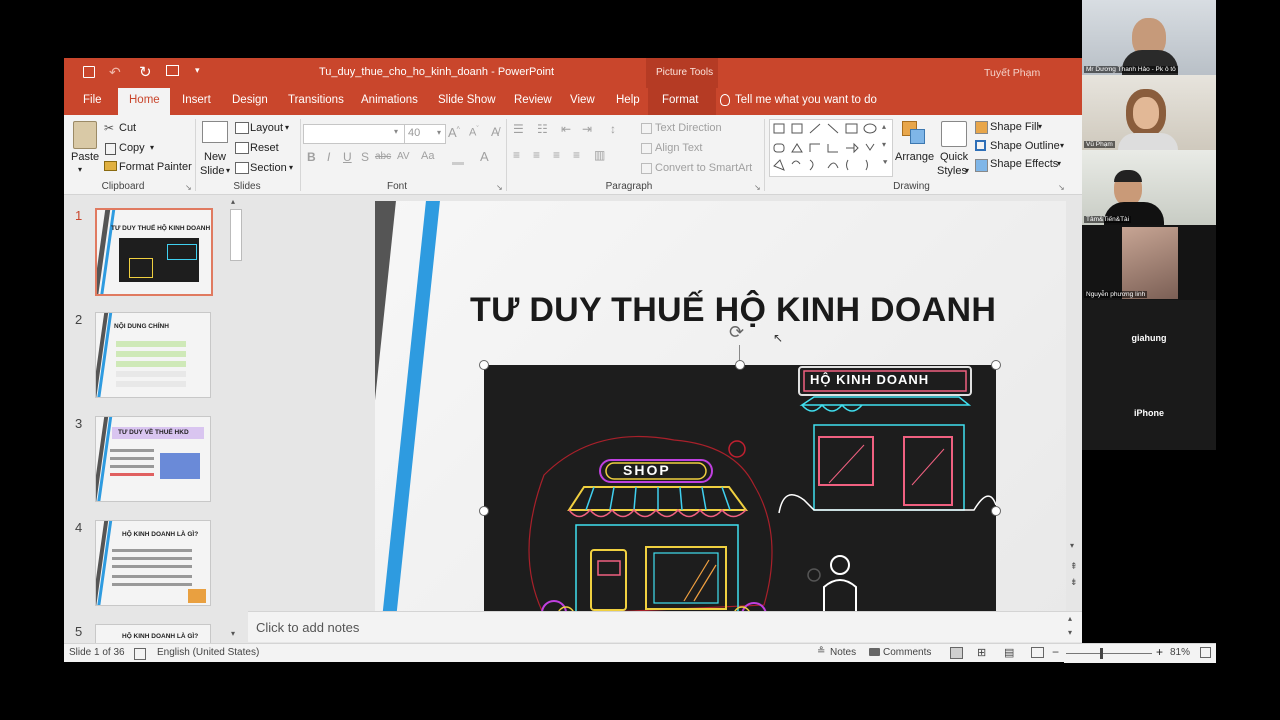 The image size is (1280, 720). What do you see at coordinates (1149, 412) in the screenshot?
I see `participant-video: iPhone` at bounding box center [1149, 412].